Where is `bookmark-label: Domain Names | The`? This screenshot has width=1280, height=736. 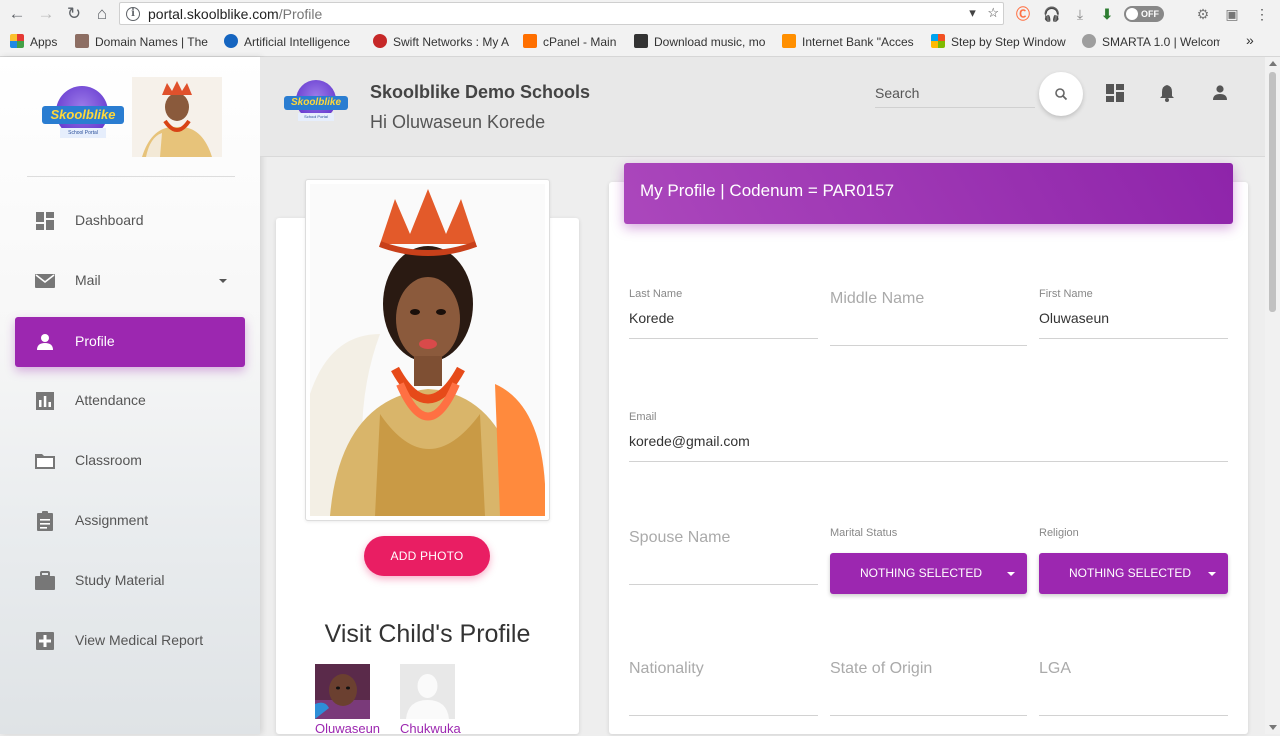 bookmark-label: Domain Names | The is located at coordinates (151, 42).